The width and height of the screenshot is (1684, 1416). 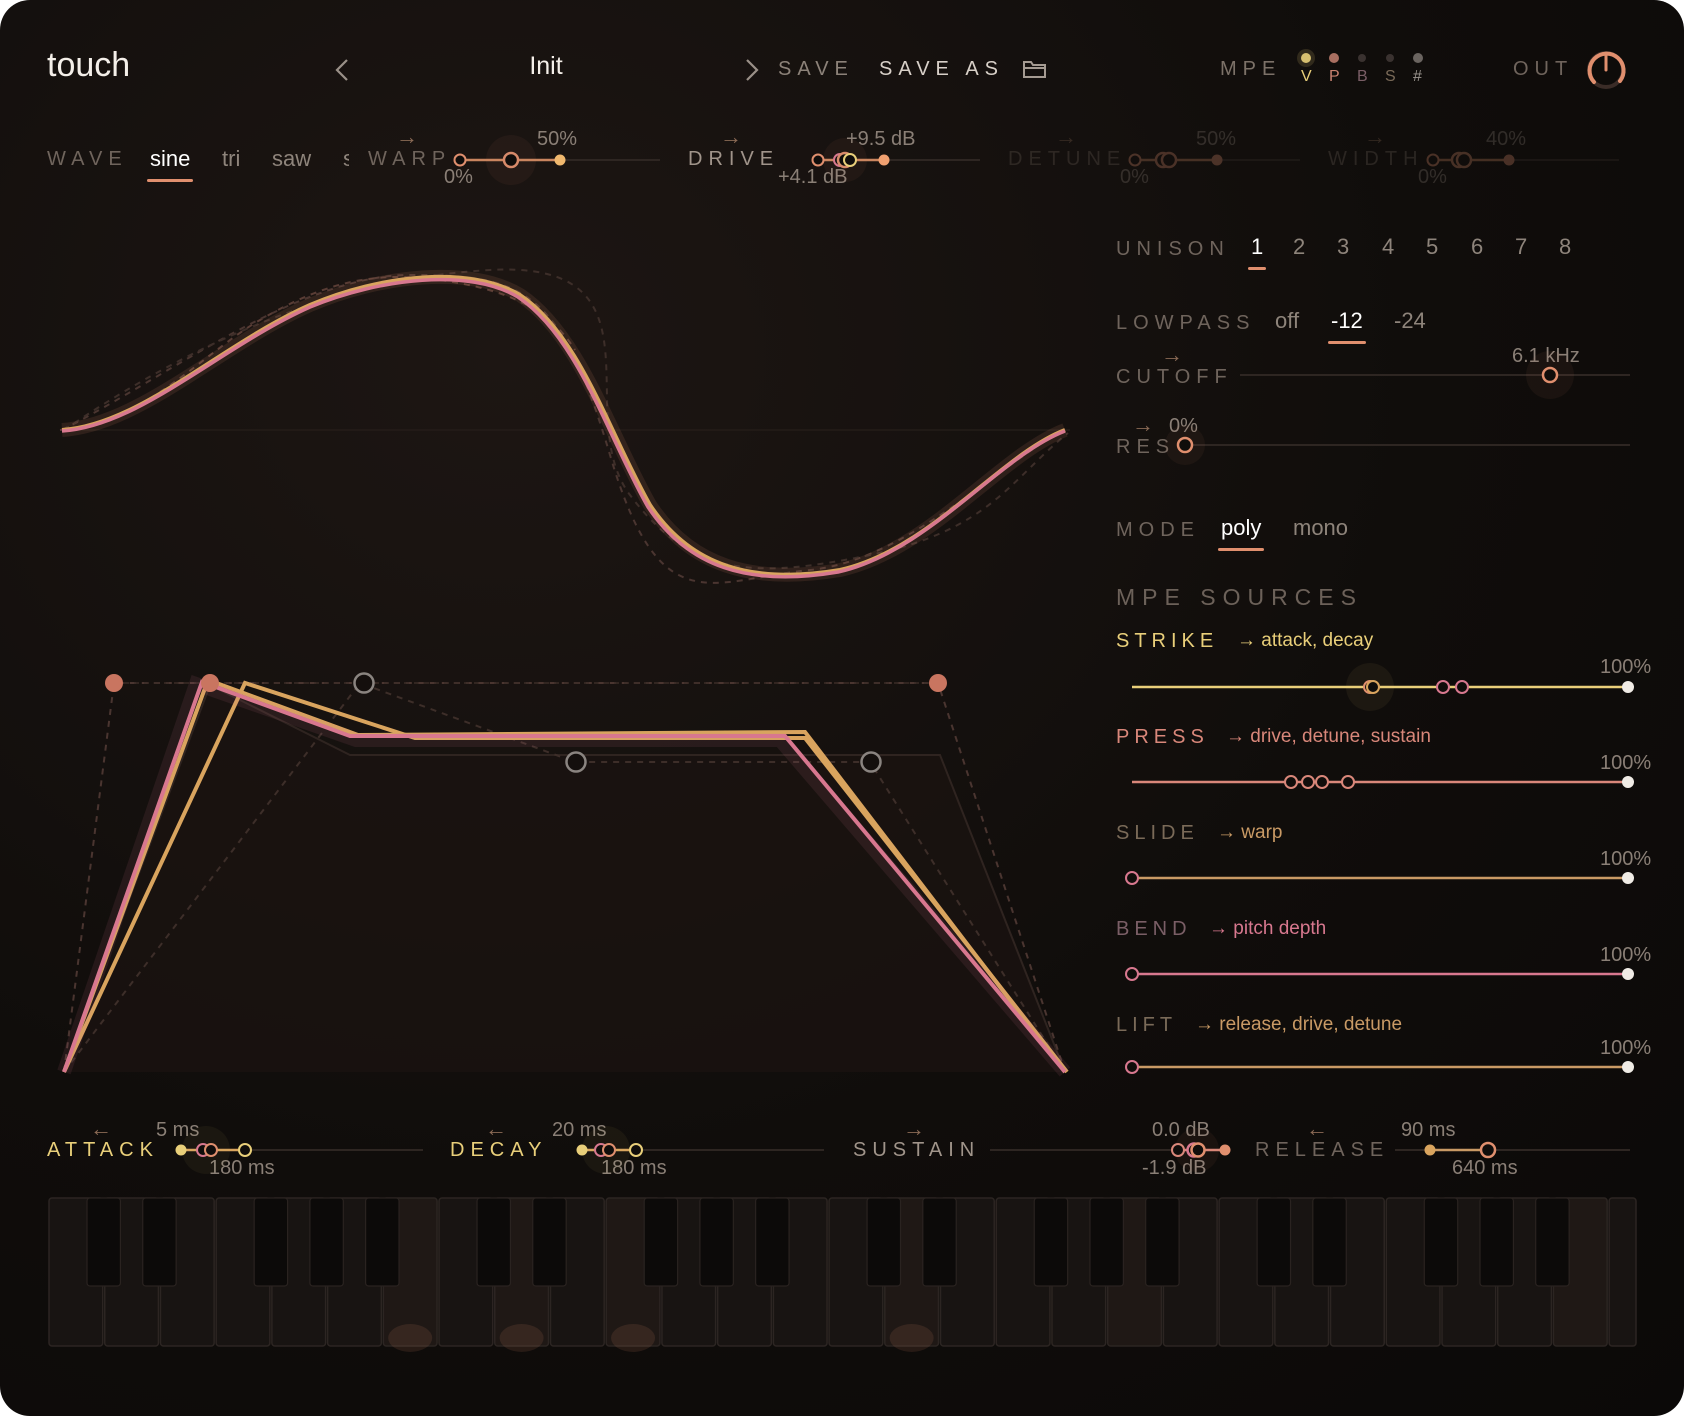 I want to click on unison-option-7: 7, so click(x=1521, y=247).